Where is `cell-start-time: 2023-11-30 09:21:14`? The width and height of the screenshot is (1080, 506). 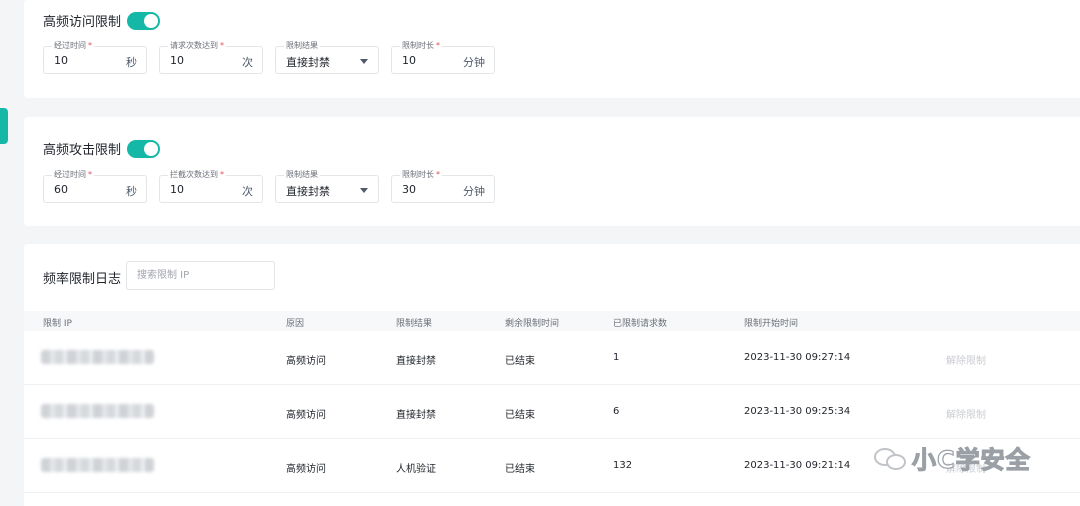 cell-start-time: 2023-11-30 09:21:14 is located at coordinates (797, 465).